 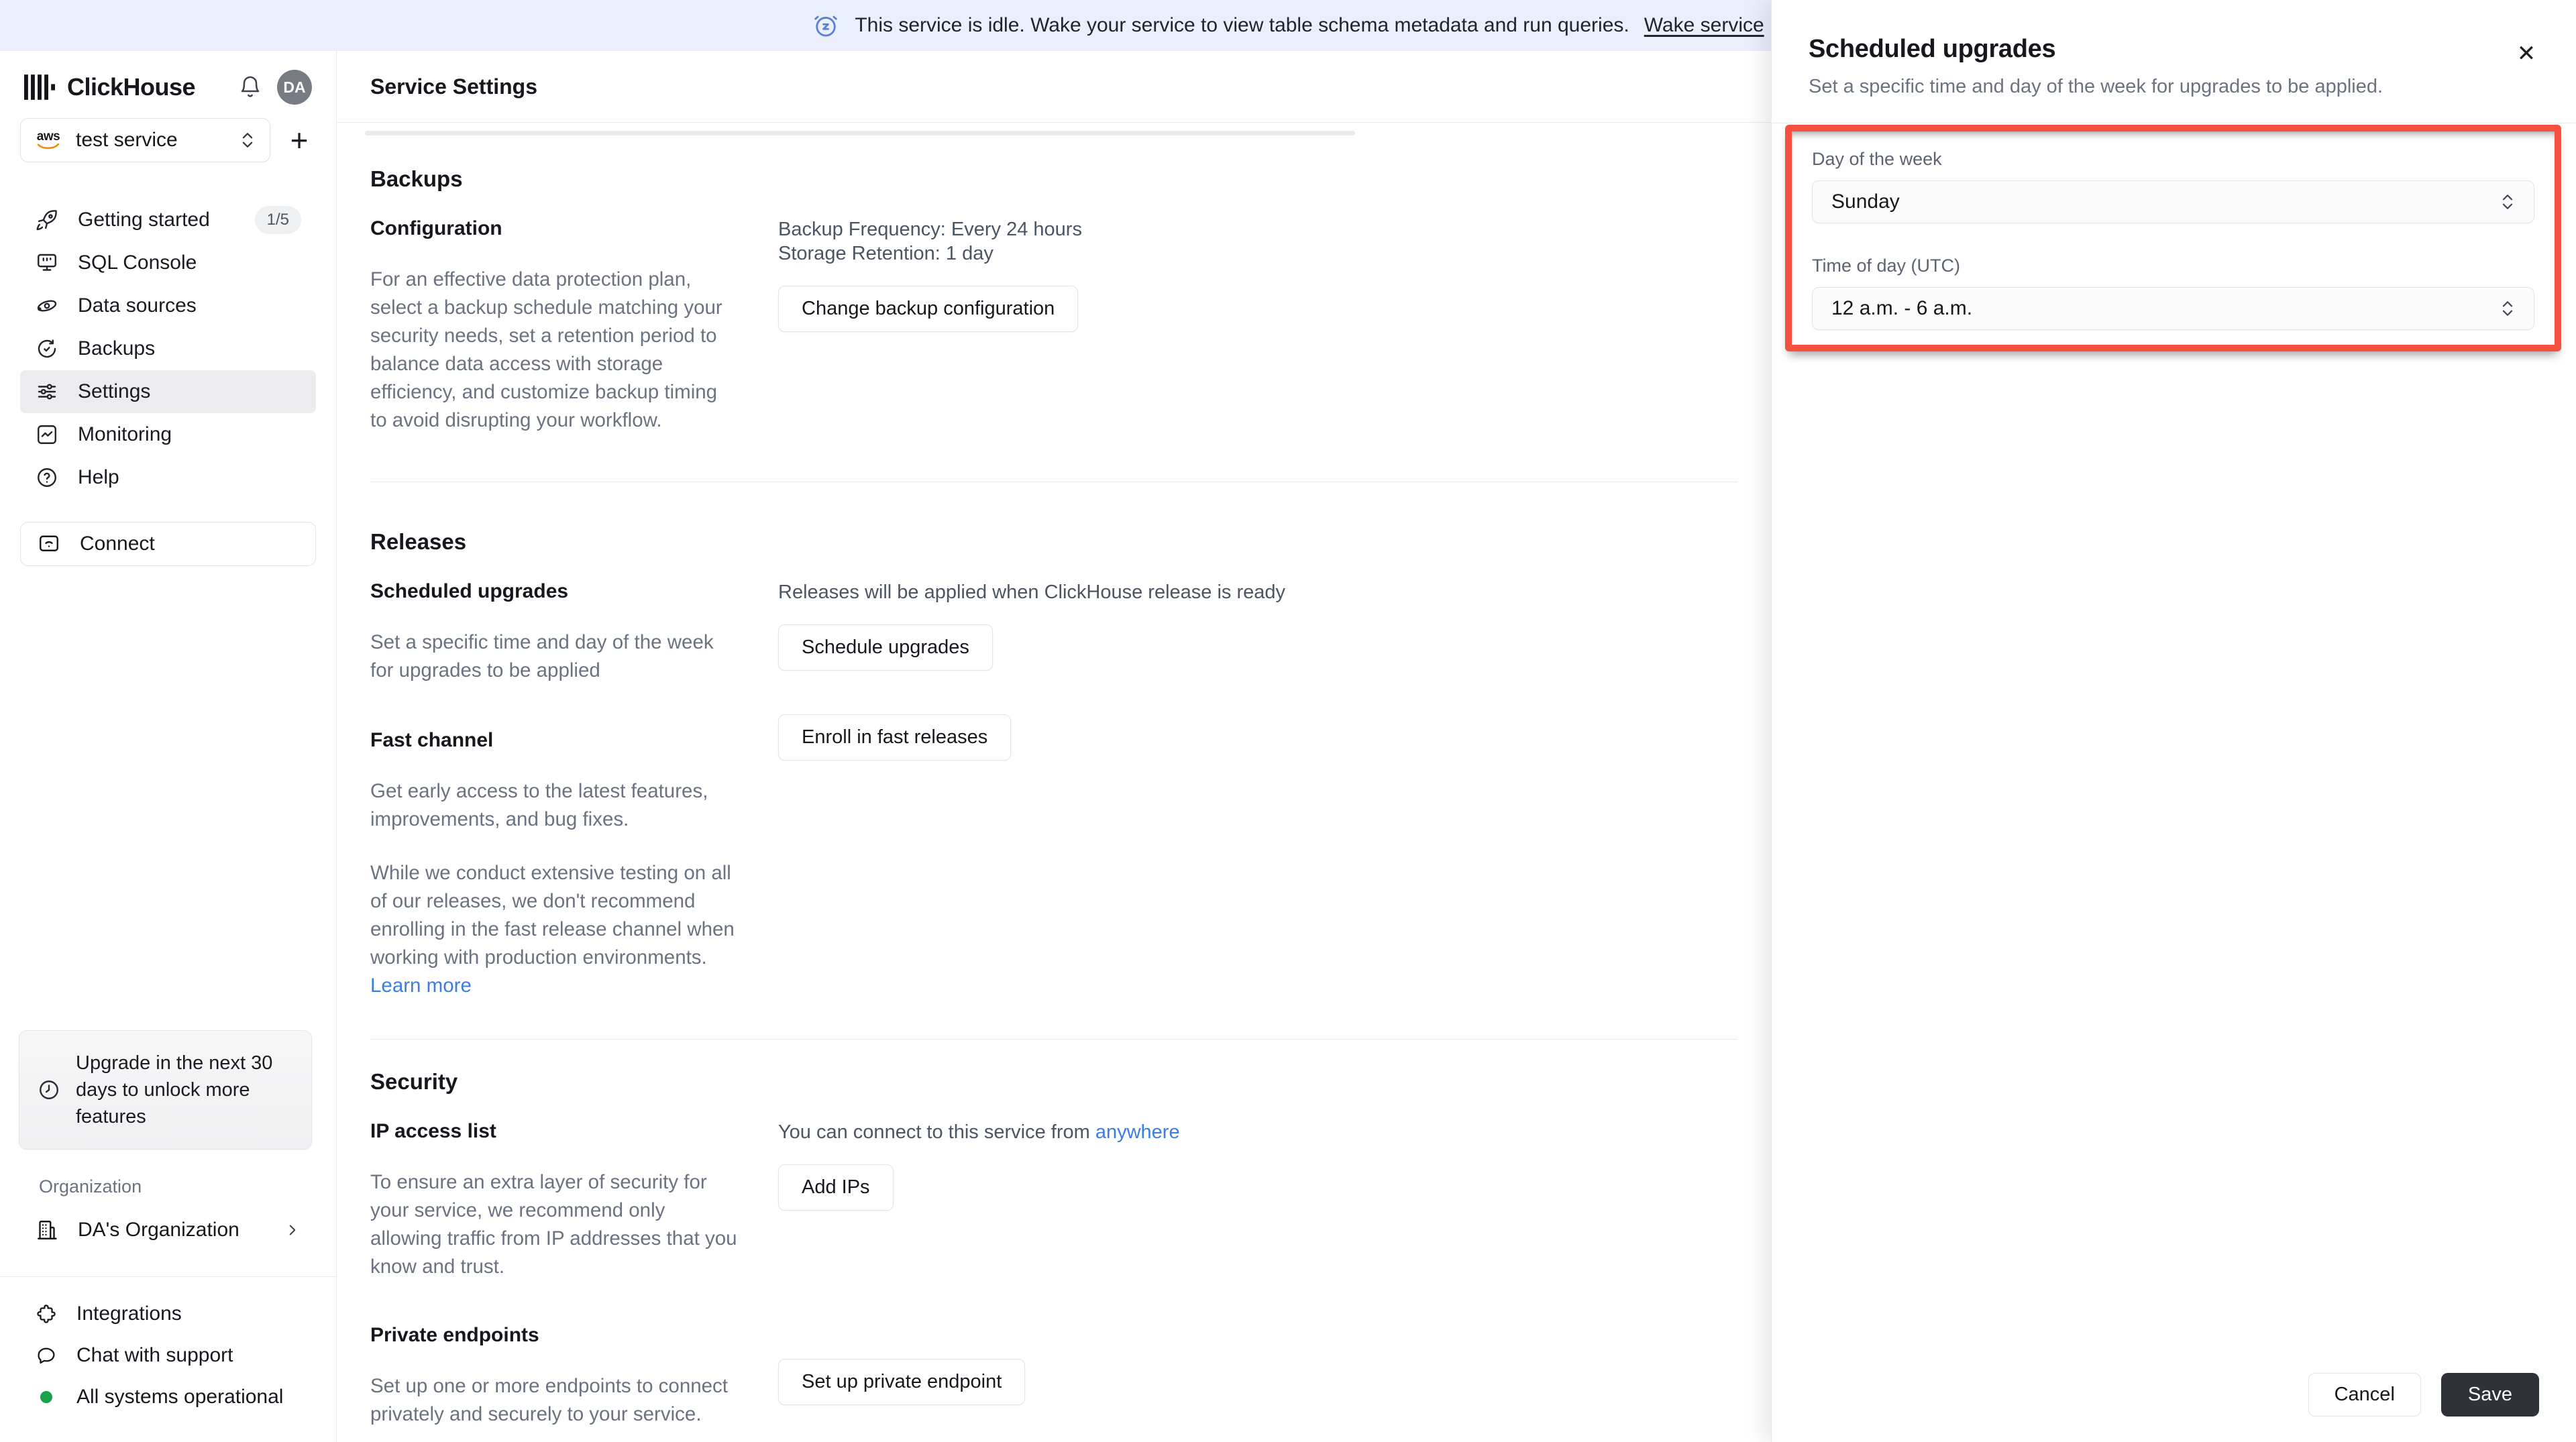 What do you see at coordinates (49, 543) in the screenshot?
I see `connect-icon` at bounding box center [49, 543].